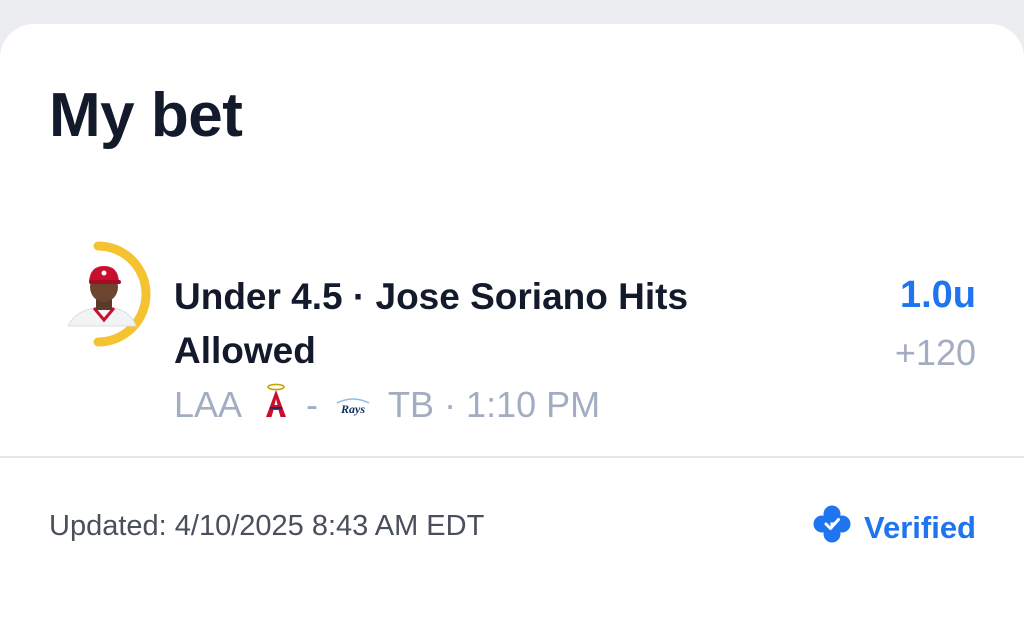  I want to click on page-title: My bet, so click(146, 115).